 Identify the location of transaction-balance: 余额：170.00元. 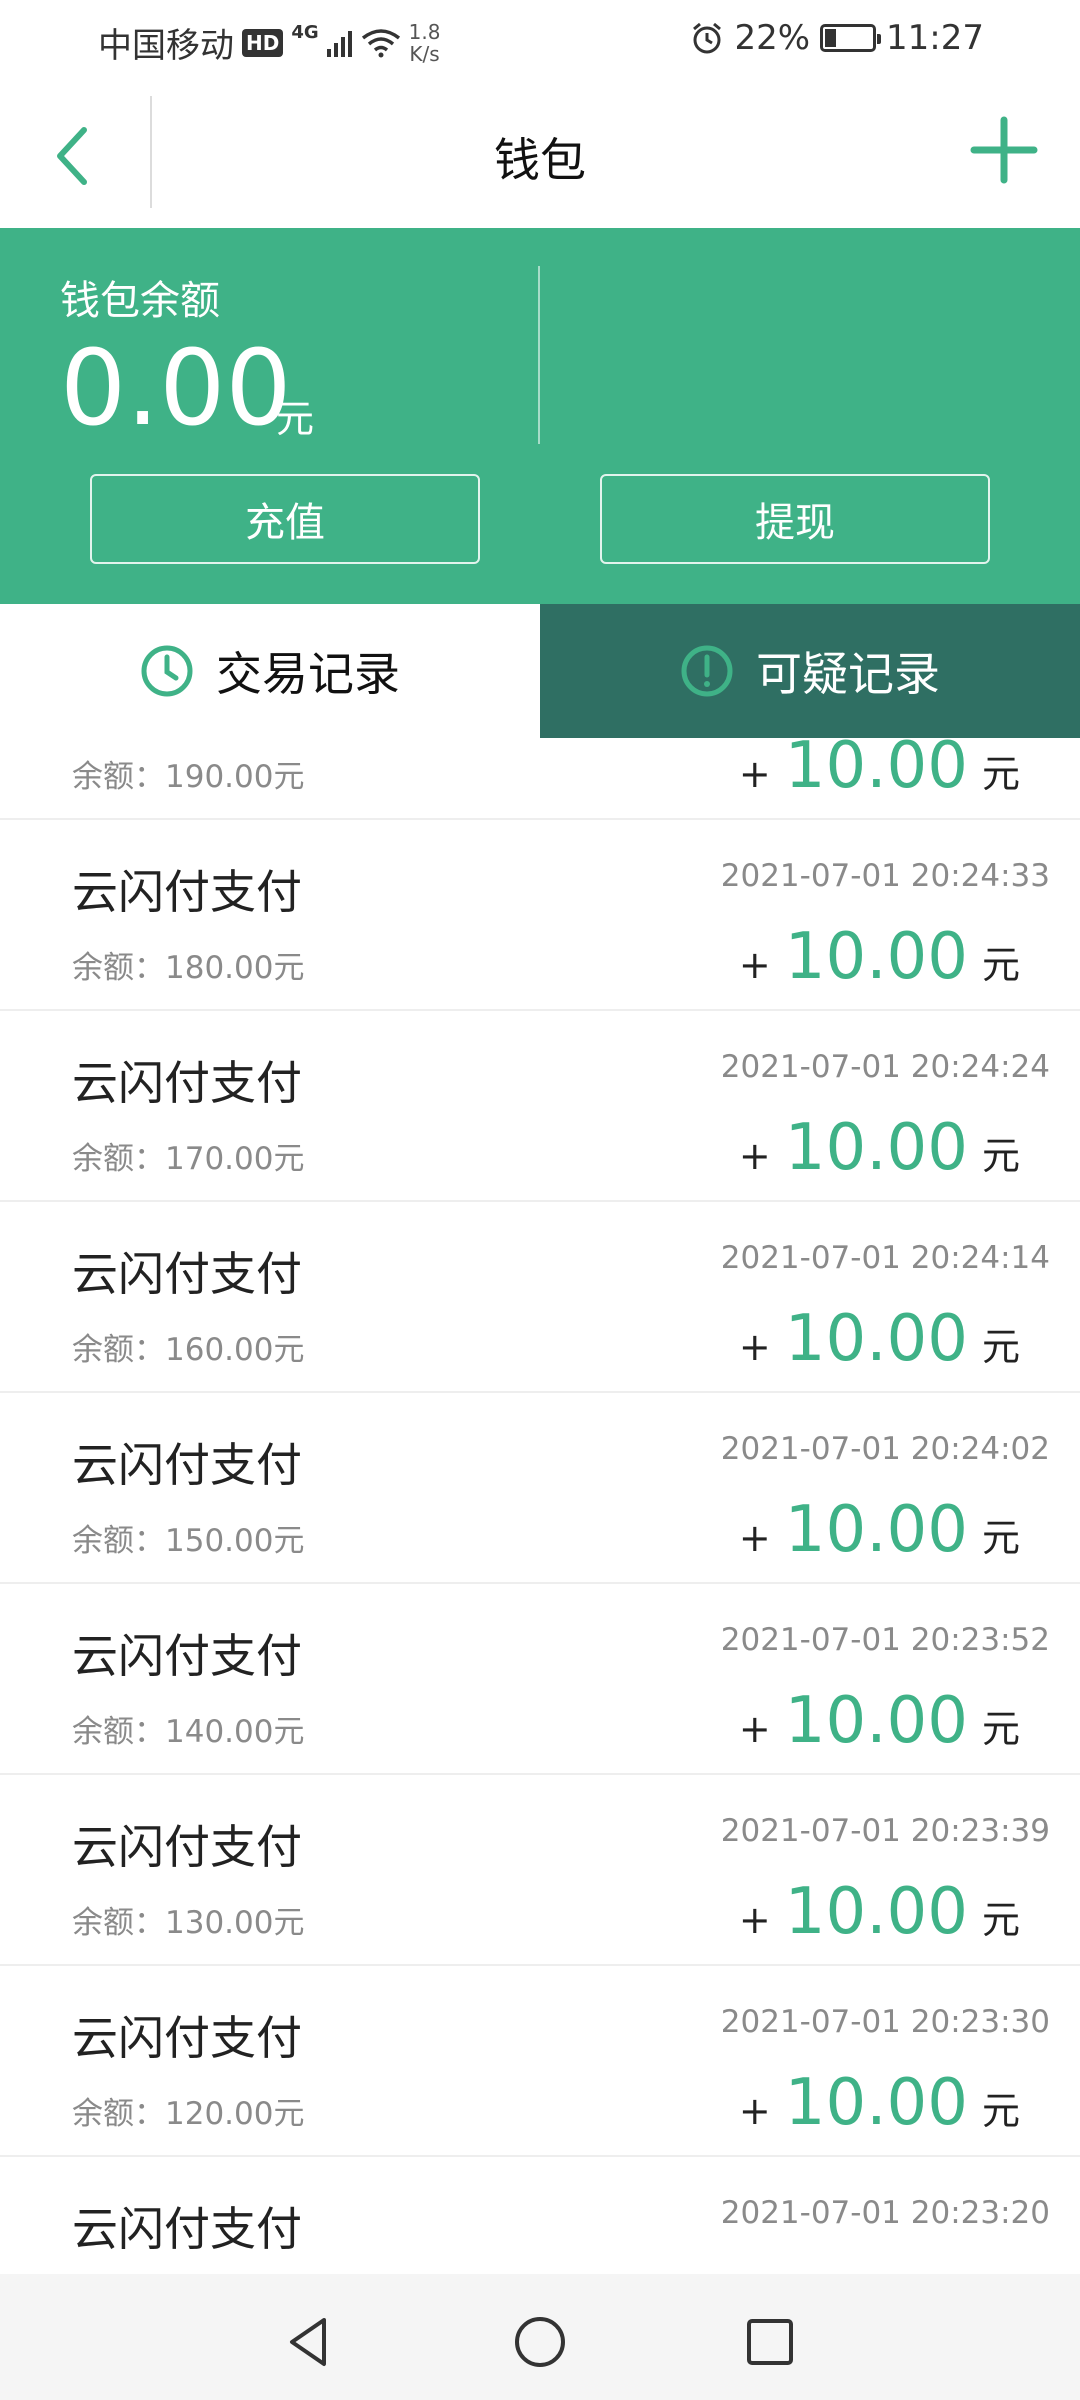
(188, 1159).